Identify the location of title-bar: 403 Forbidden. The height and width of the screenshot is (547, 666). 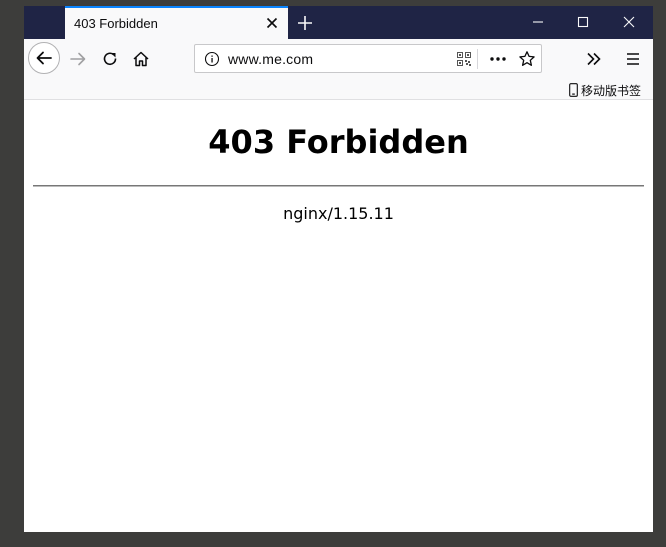
(338, 22).